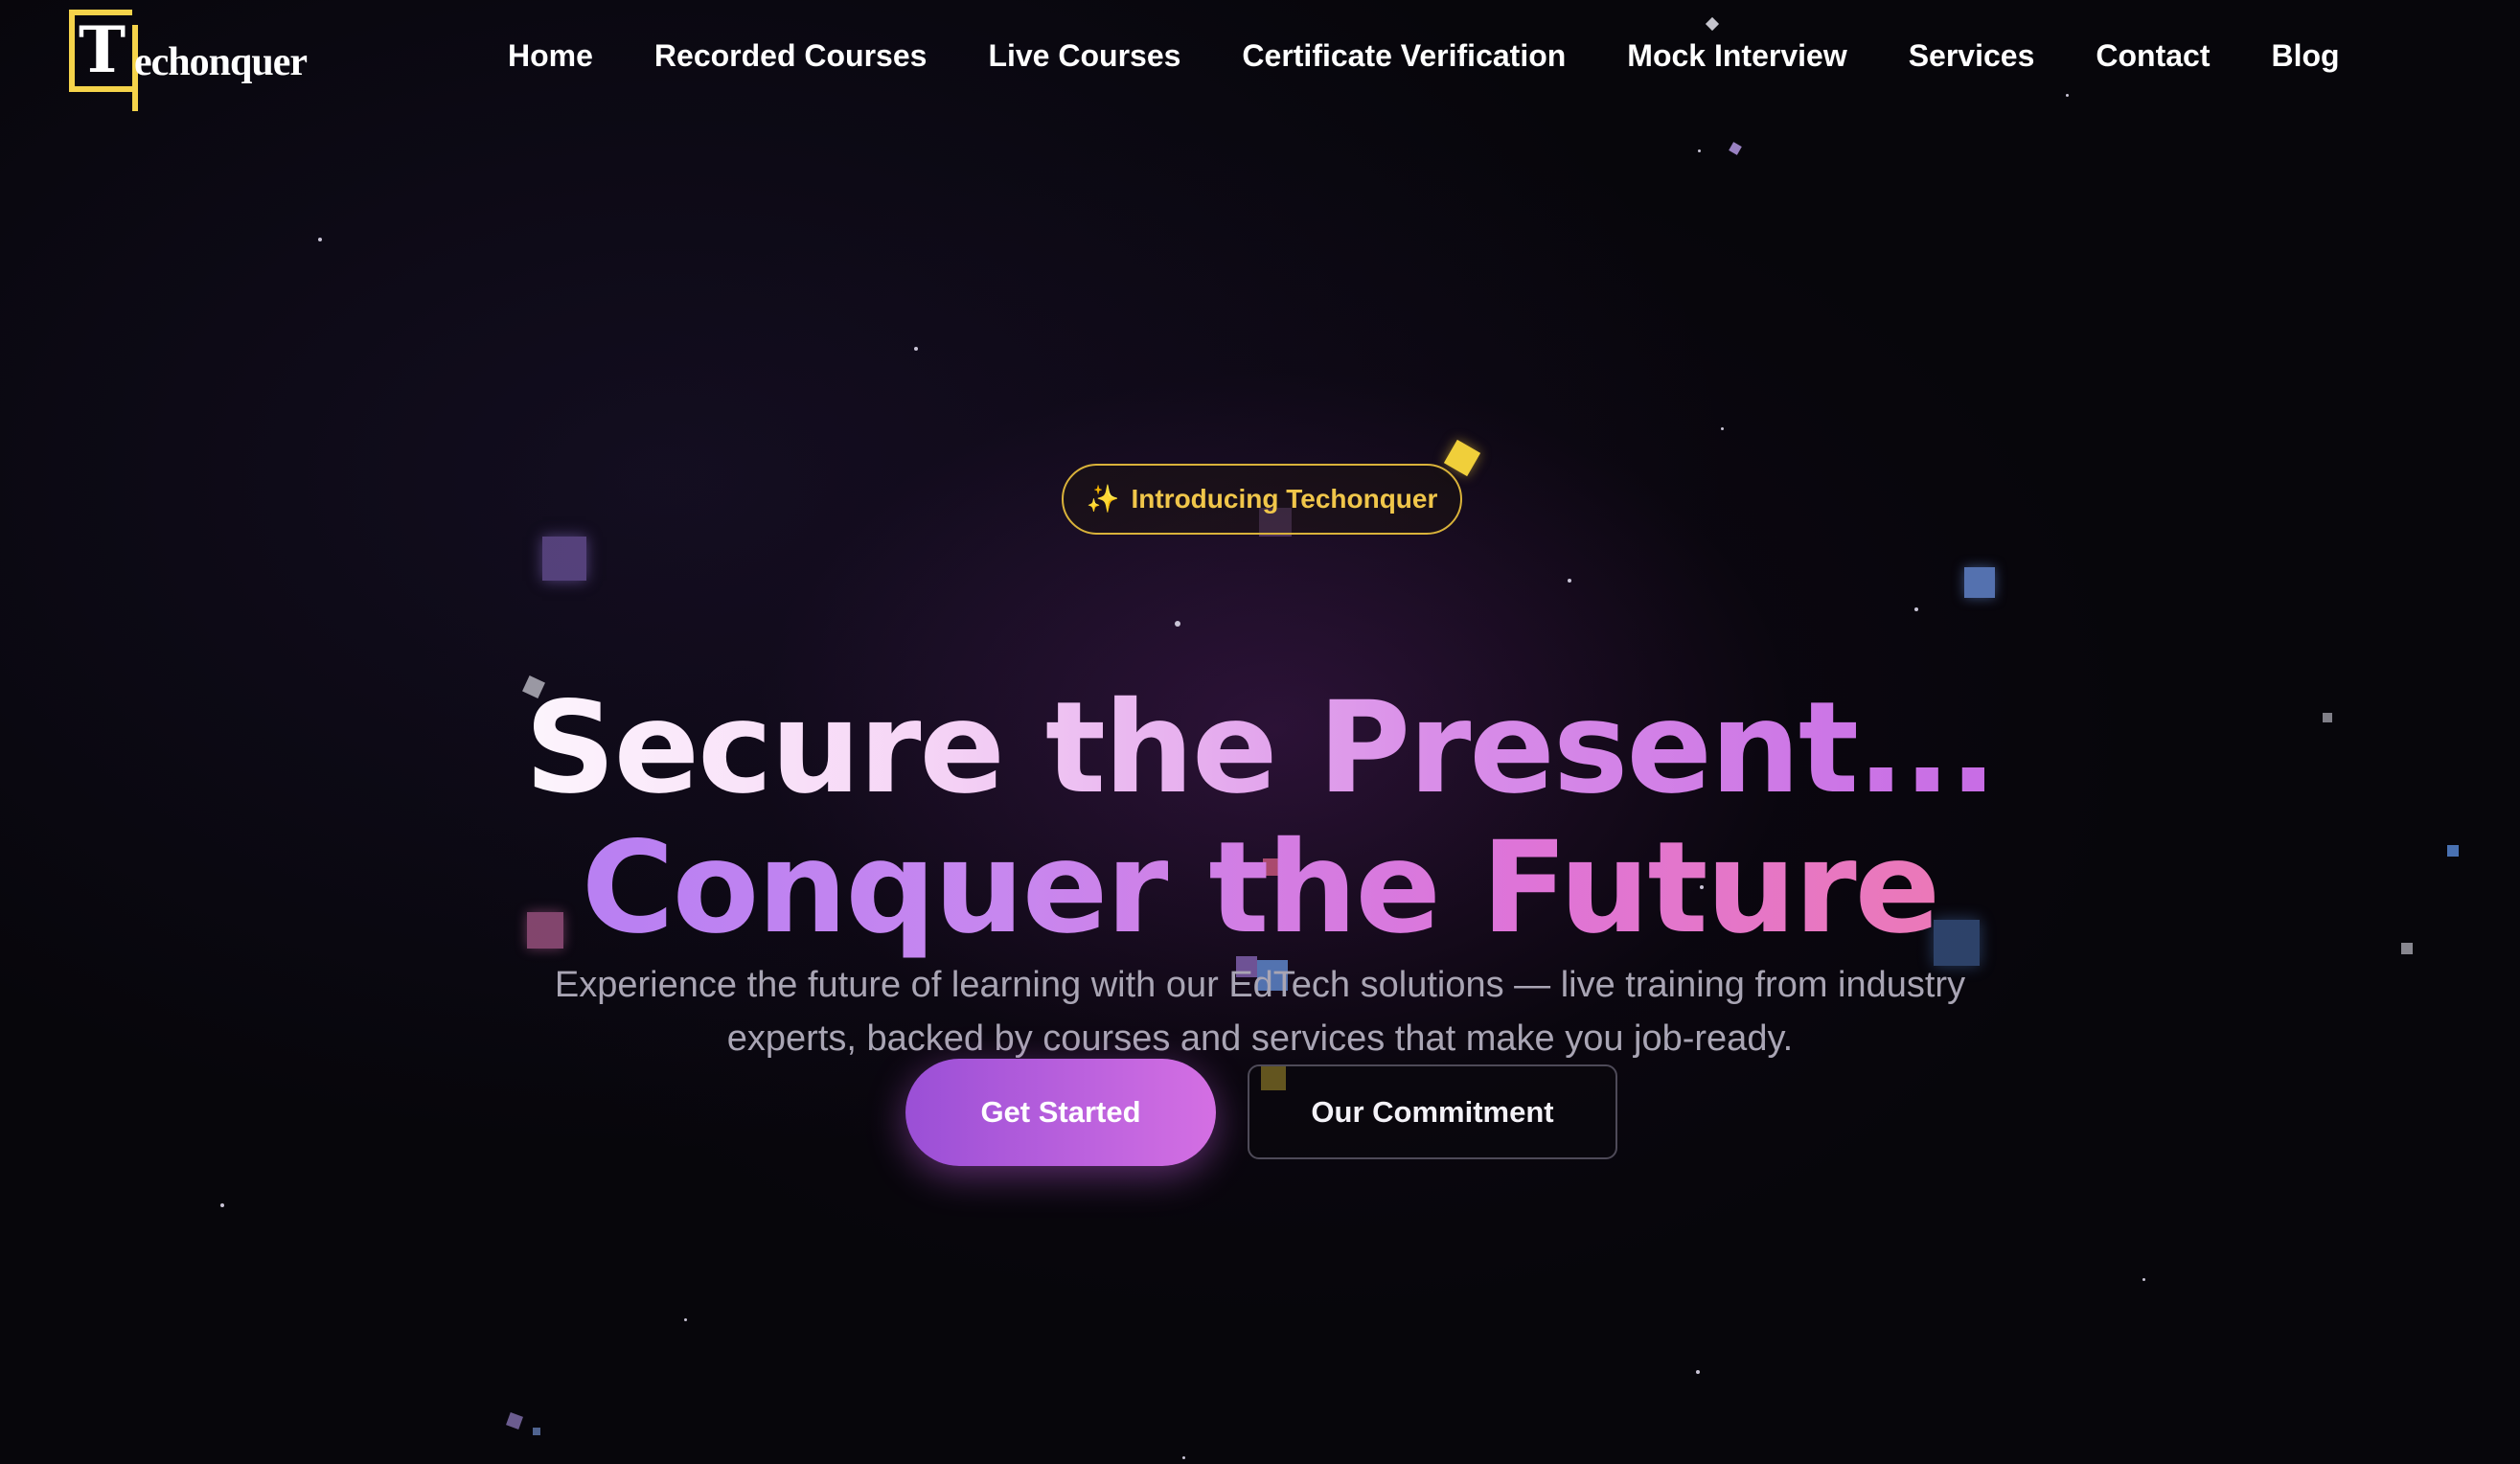 This screenshot has width=2520, height=1464. Describe the element at coordinates (102, 49) in the screenshot. I see `logo-letter: T` at that location.